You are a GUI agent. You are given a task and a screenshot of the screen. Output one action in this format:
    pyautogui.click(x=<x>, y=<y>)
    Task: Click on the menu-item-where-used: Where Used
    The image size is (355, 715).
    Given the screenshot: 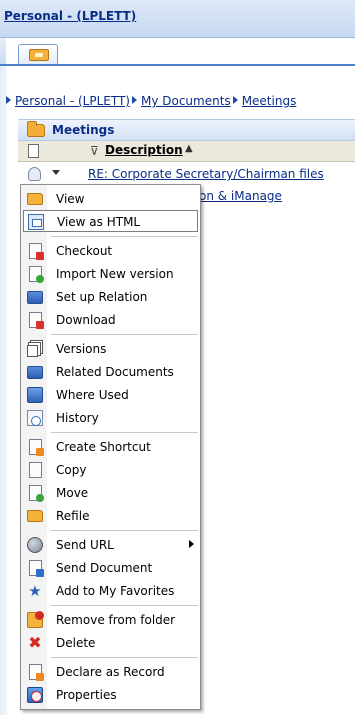 What is the action you would take?
    pyautogui.click(x=110, y=395)
    